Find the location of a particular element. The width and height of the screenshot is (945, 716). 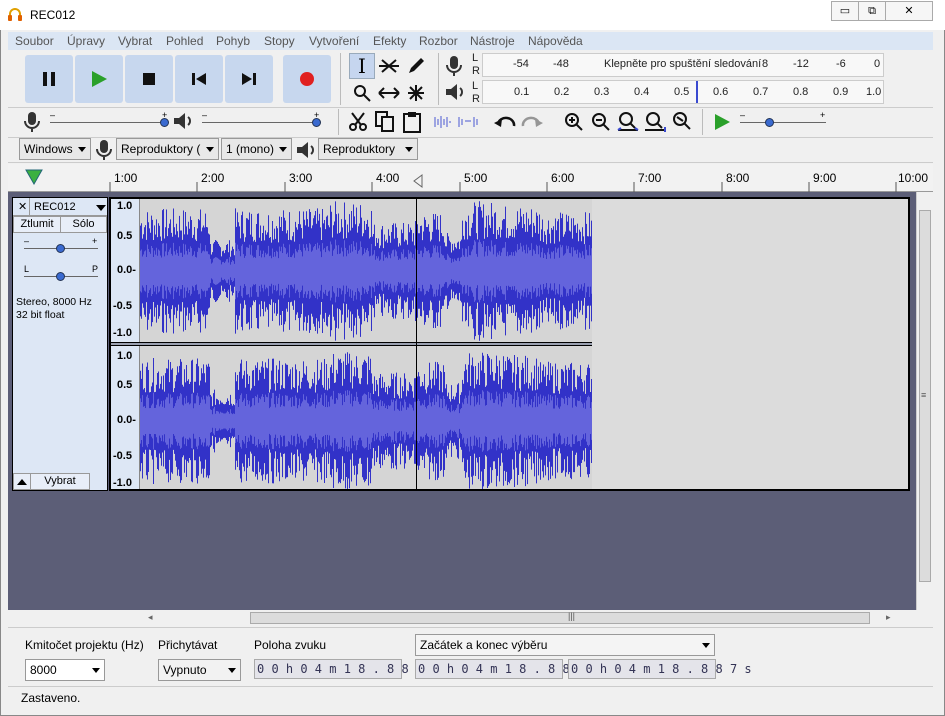

project-rate-select: 8000 is located at coordinates (65, 670).